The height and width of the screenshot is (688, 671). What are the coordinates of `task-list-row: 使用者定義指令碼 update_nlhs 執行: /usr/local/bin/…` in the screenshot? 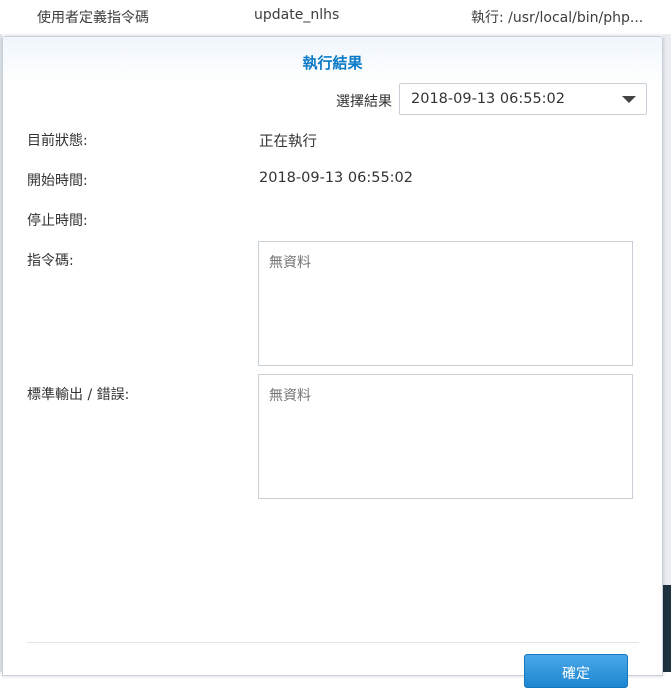 It's located at (335, 17).